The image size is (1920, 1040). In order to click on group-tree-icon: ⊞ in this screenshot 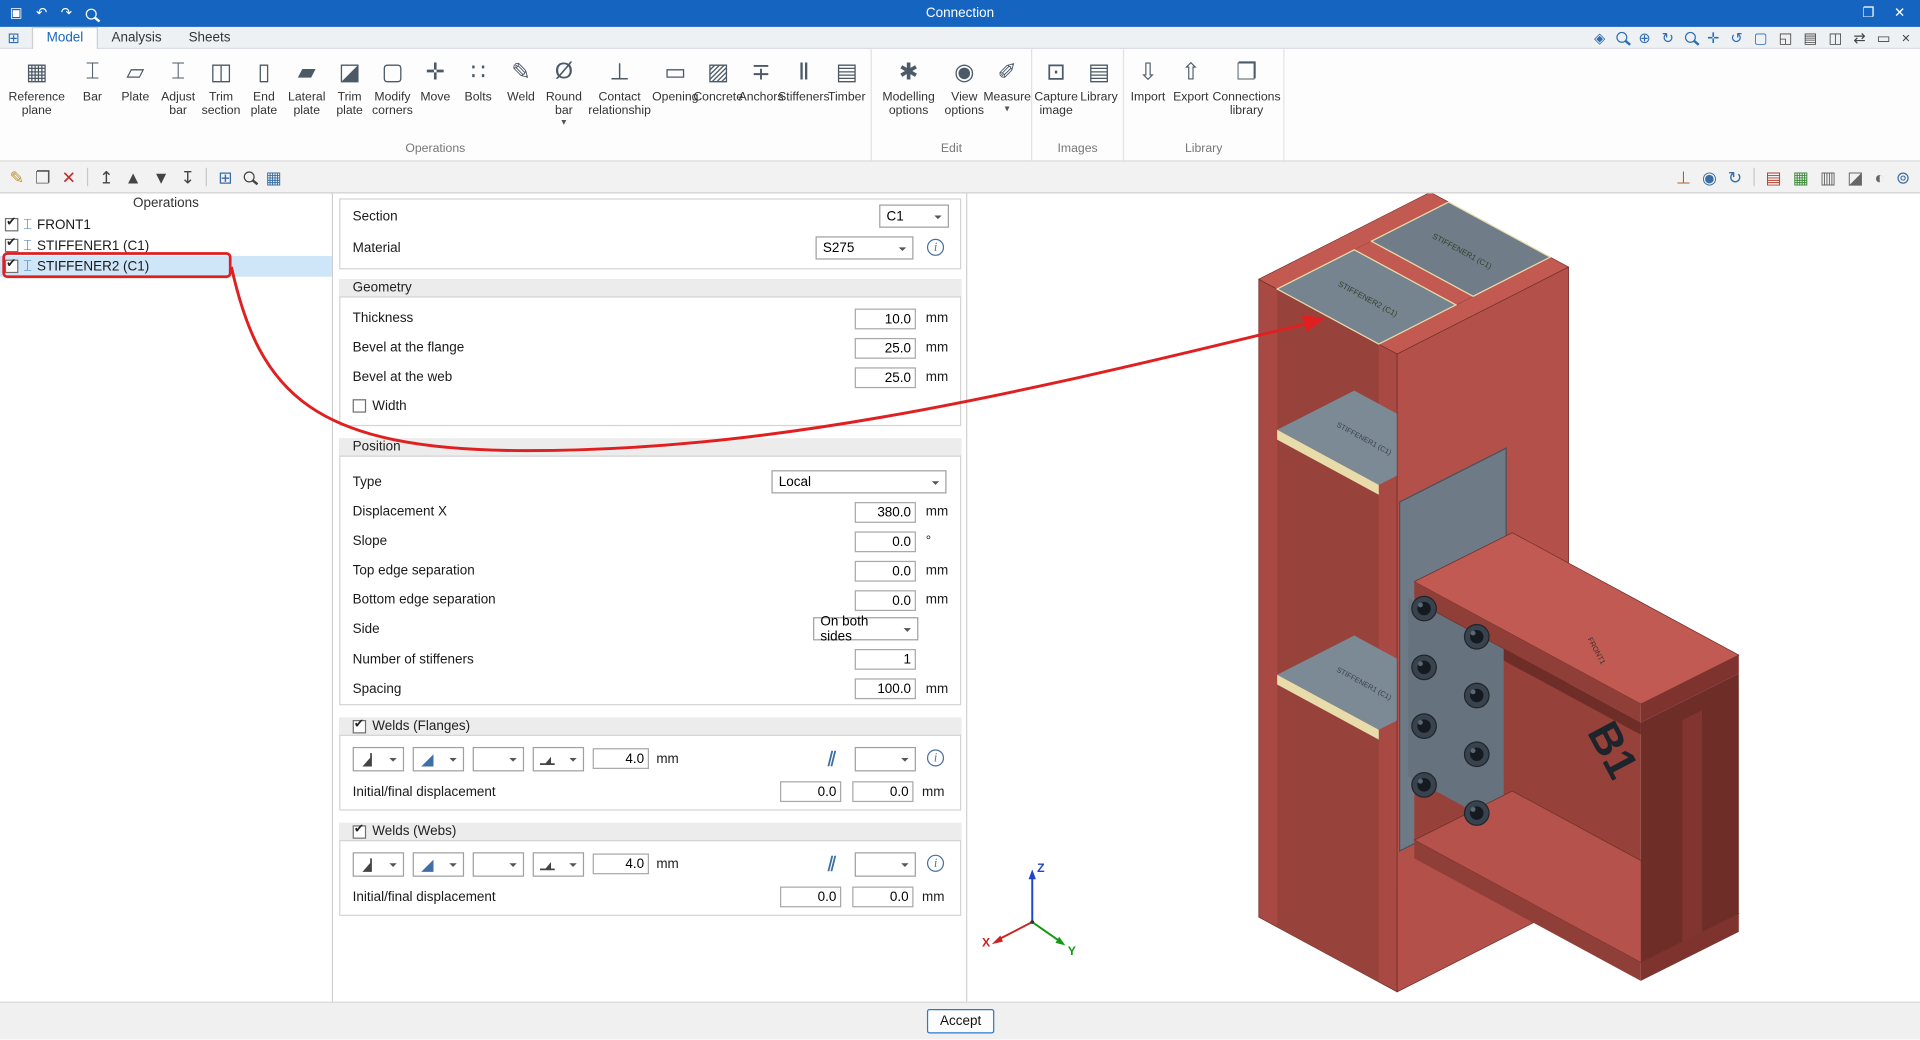, I will do `click(225, 176)`.